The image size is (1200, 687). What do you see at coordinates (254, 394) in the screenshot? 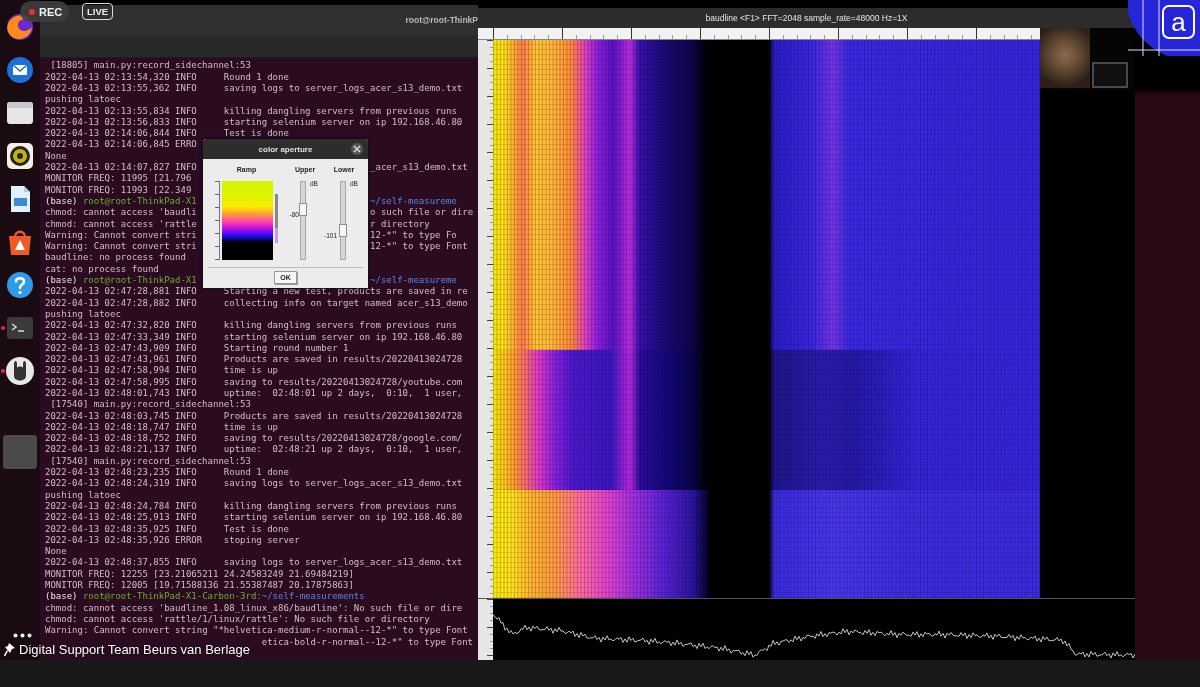
I see `terminal-line: 2022-04-13 02:48:01,743 INFO uptime: 02:48:01 up 2 days, 0:10, 1 user,` at bounding box center [254, 394].